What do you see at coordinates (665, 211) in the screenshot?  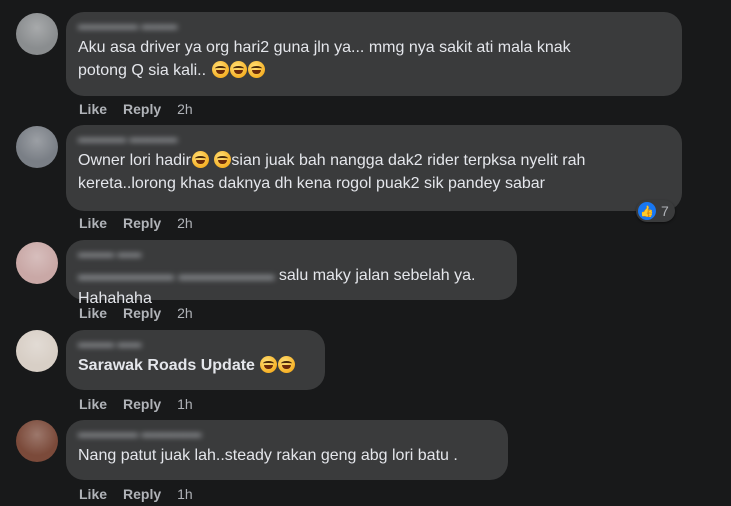 I see `reaction-count: 7` at bounding box center [665, 211].